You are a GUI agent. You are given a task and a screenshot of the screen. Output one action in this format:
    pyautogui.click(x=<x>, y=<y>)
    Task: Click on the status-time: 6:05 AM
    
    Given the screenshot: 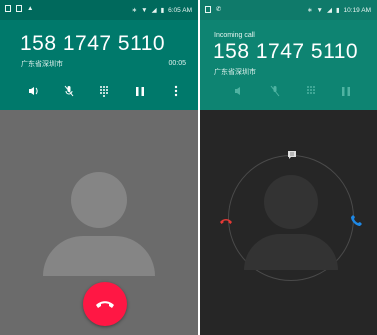 What is the action you would take?
    pyautogui.click(x=180, y=10)
    